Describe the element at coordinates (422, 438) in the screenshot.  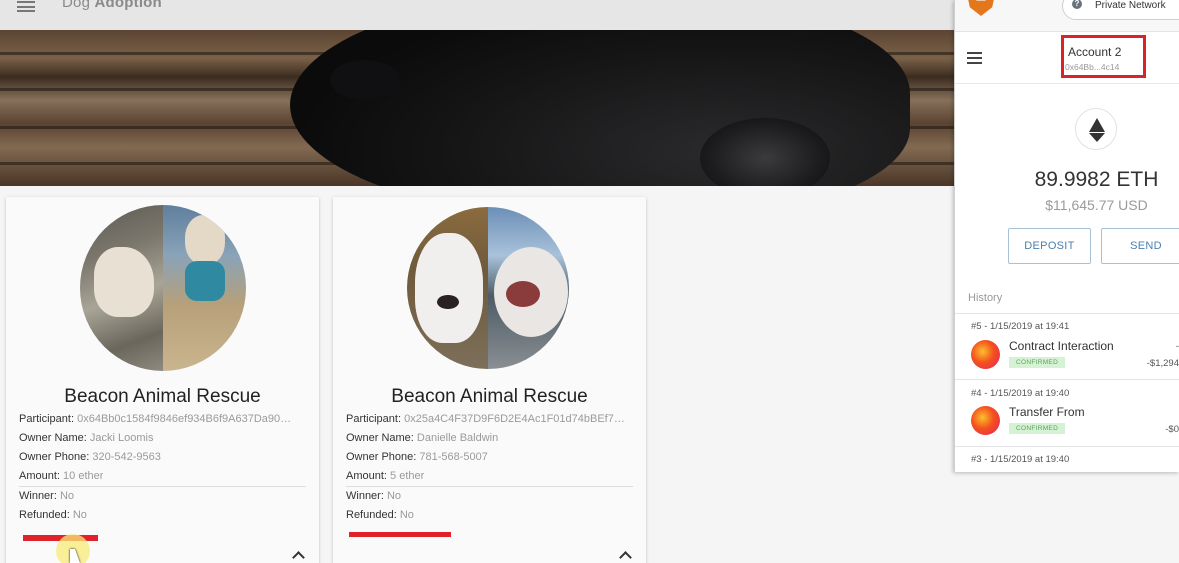
I see `owner-name-row: Owner Name: Danielle Baldwin` at that location.